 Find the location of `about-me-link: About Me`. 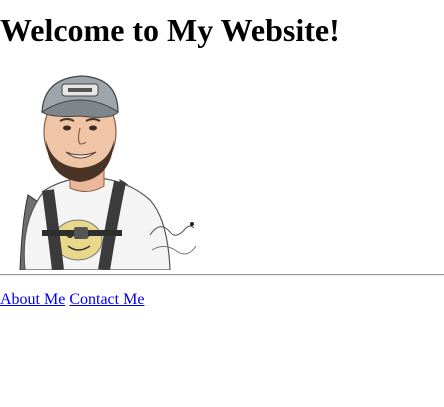

about-me-link: About Me is located at coordinates (32, 299).